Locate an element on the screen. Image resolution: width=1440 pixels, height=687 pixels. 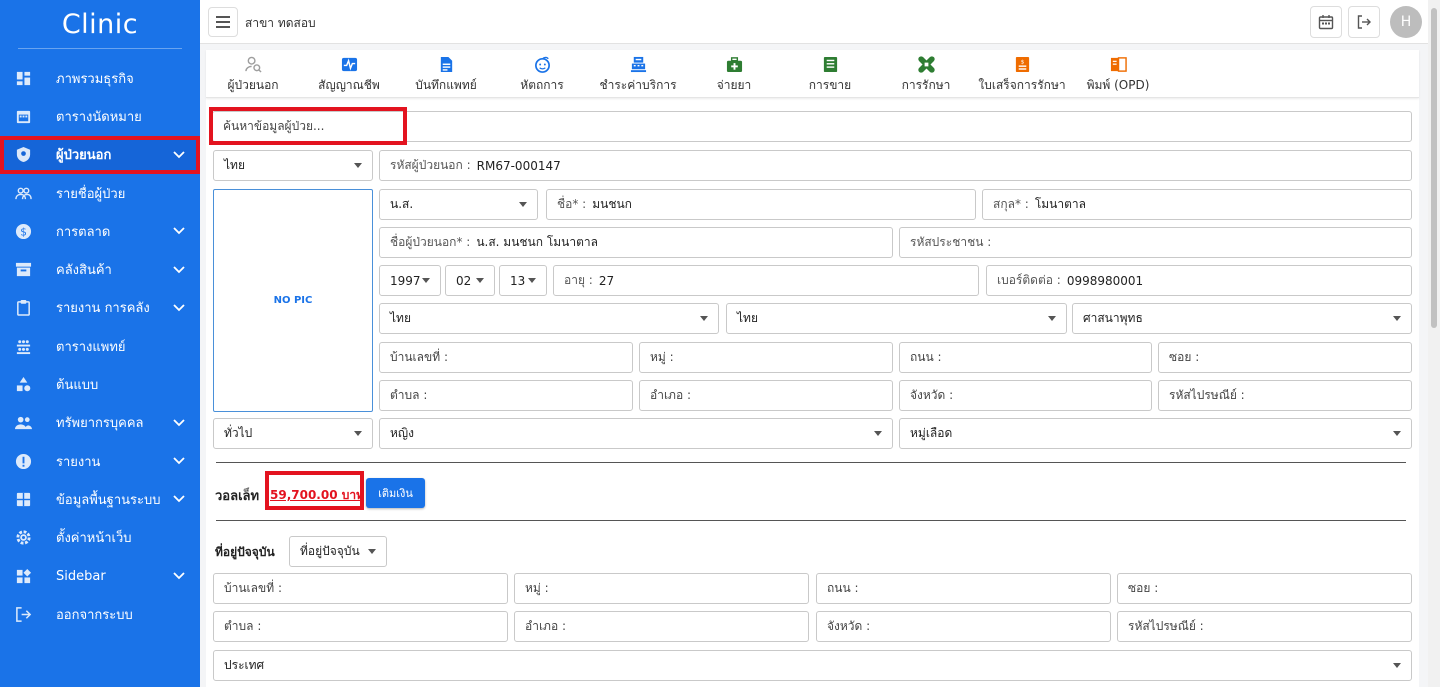
tab-4: ชำระค่าบริการ is located at coordinates (638, 75).